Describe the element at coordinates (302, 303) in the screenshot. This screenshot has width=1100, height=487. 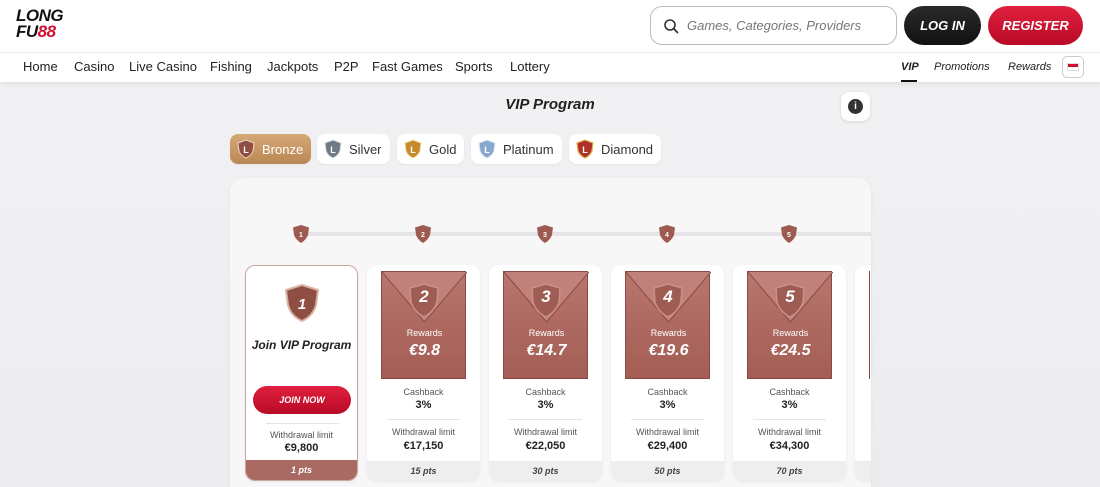
I see `level-shield-icon: 1` at that location.